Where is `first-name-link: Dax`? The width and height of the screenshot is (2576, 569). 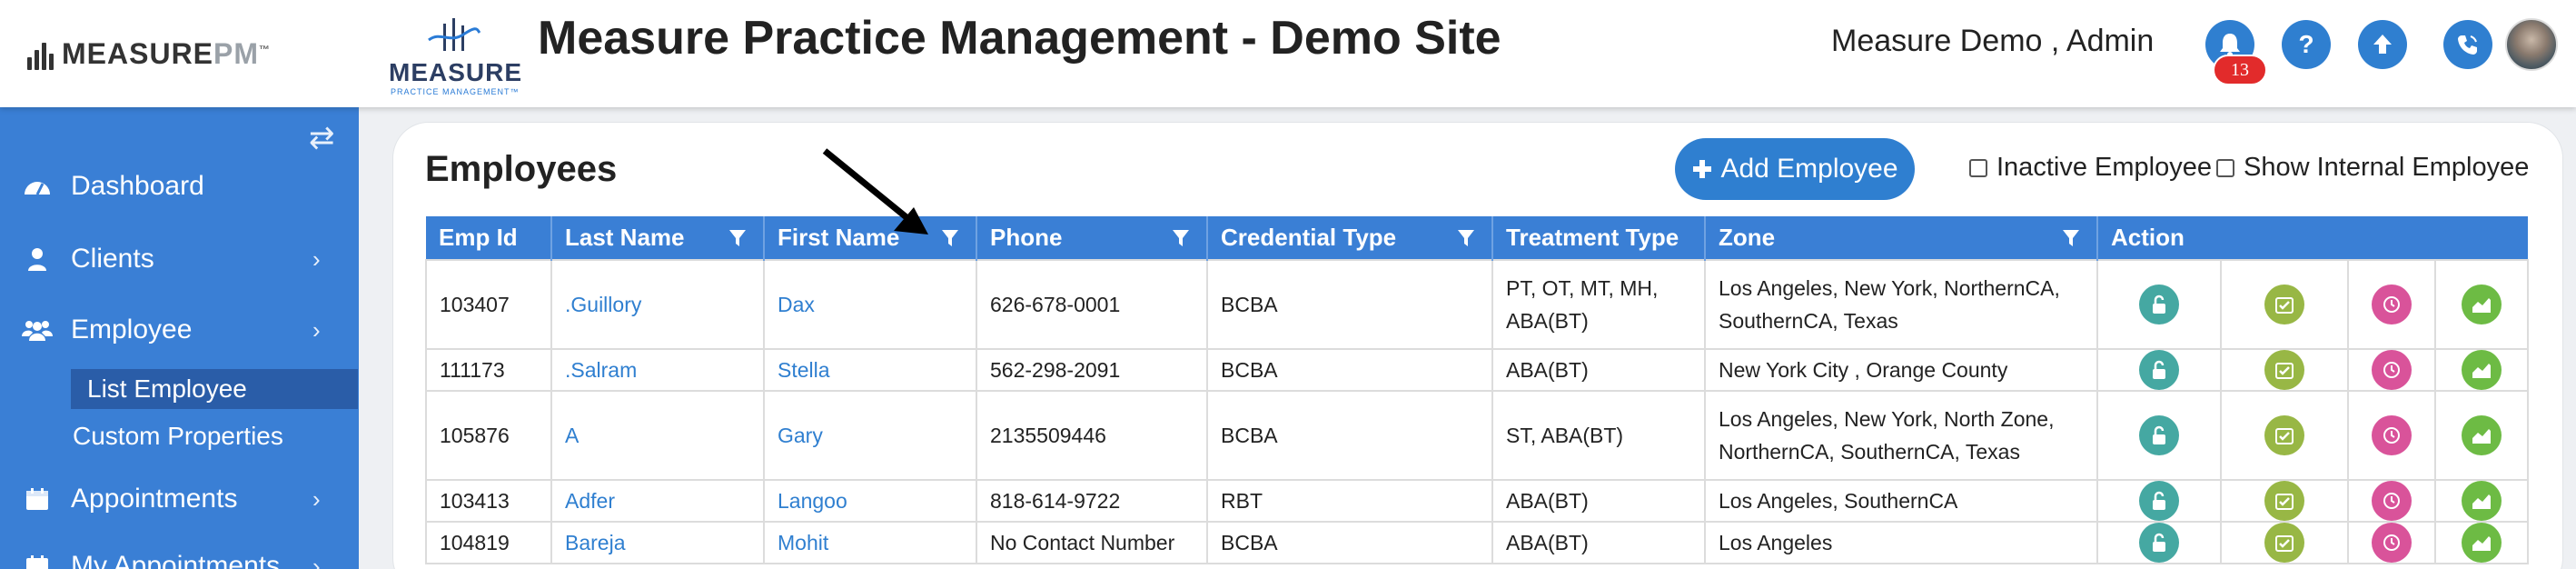 first-name-link: Dax is located at coordinates (870, 304).